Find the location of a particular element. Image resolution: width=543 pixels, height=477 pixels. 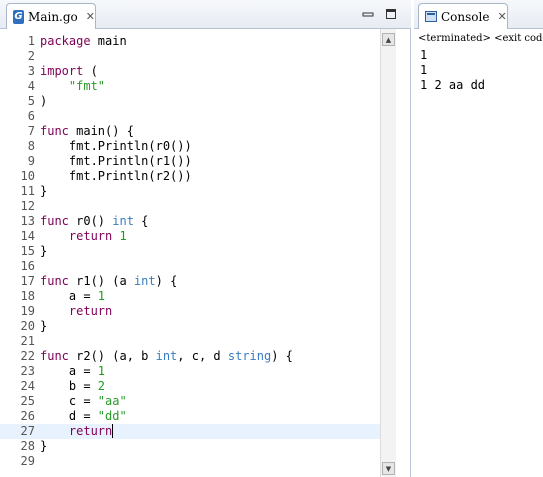

code-line: 1 package main is located at coordinates (190, 41).